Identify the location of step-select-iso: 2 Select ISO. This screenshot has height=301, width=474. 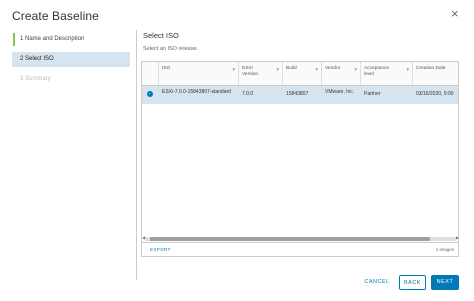
(71, 59).